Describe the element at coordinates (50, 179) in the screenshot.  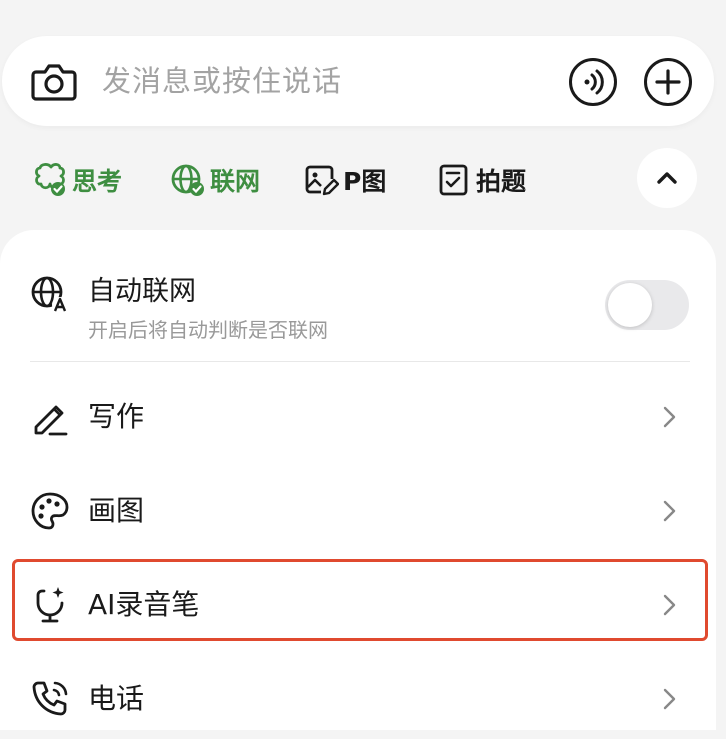
I see `think-icon` at that location.